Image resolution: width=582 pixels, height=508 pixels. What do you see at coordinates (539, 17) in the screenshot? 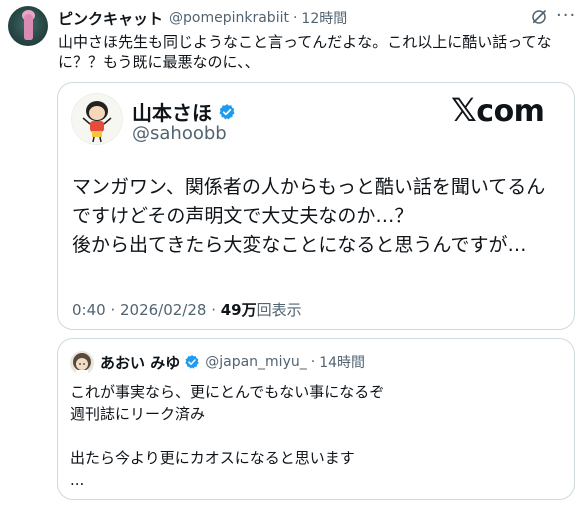
I see `grok-icon` at bounding box center [539, 17].